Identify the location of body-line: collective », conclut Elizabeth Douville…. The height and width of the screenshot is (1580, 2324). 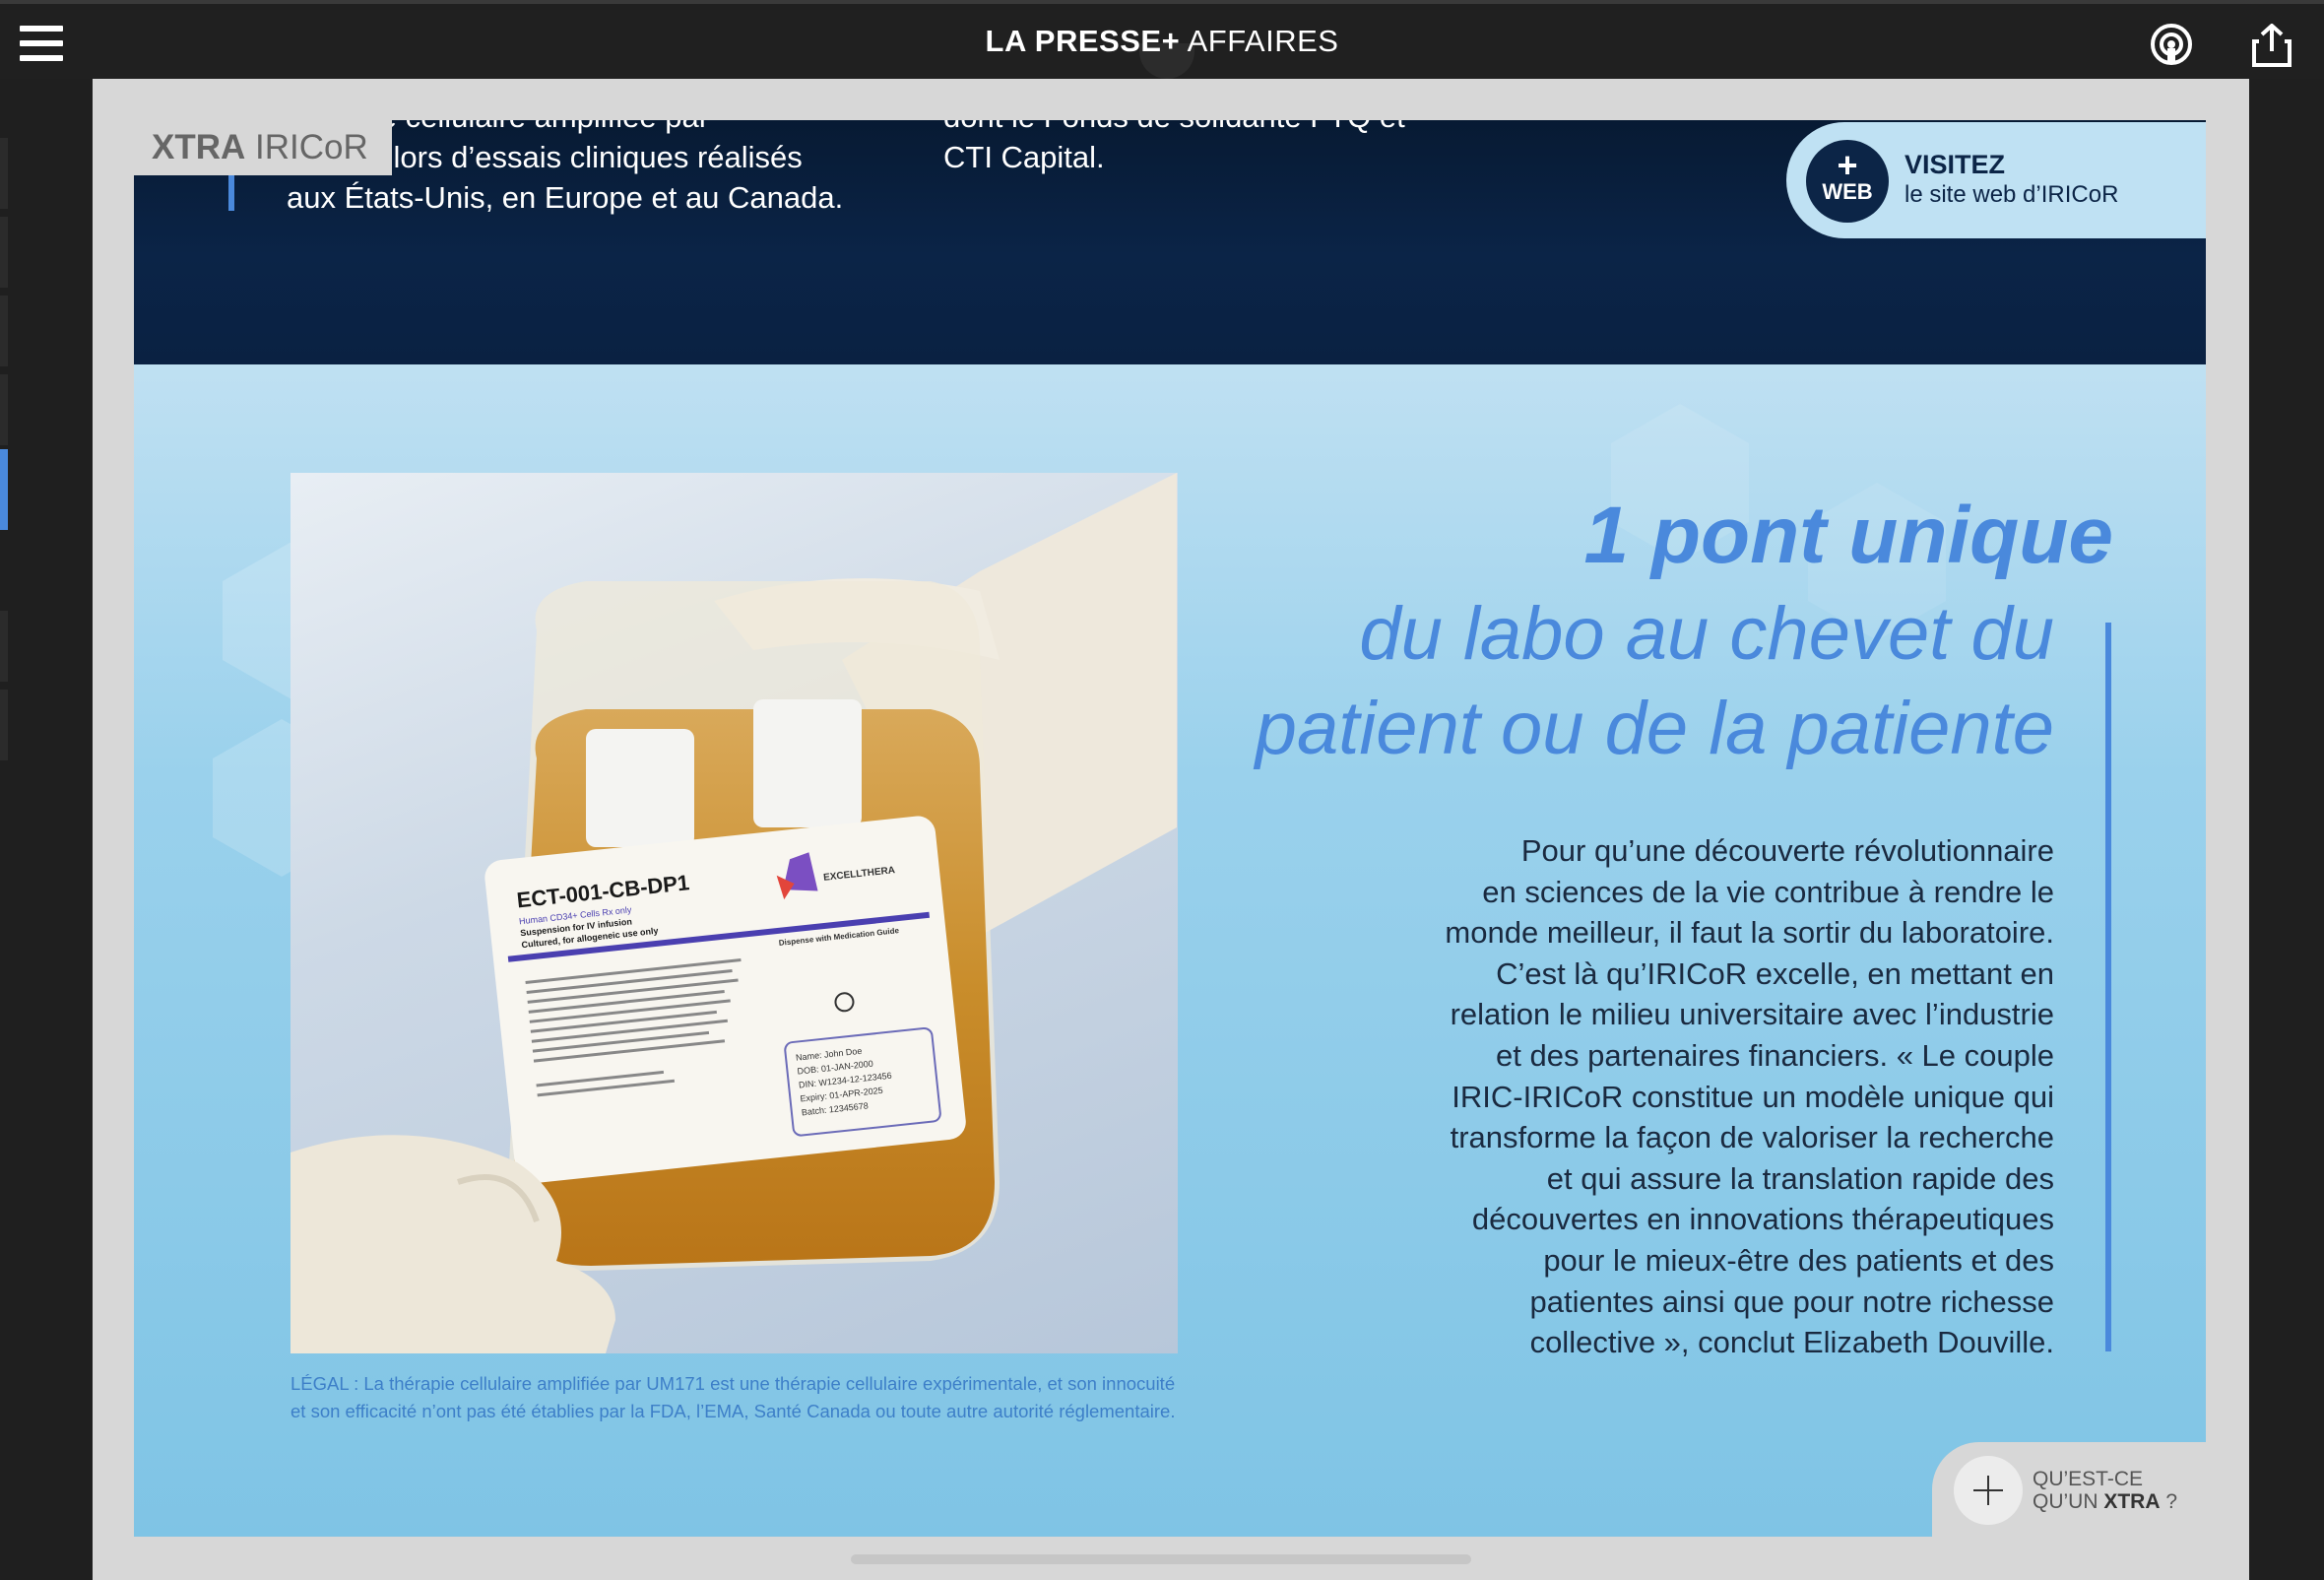
(1792, 1343).